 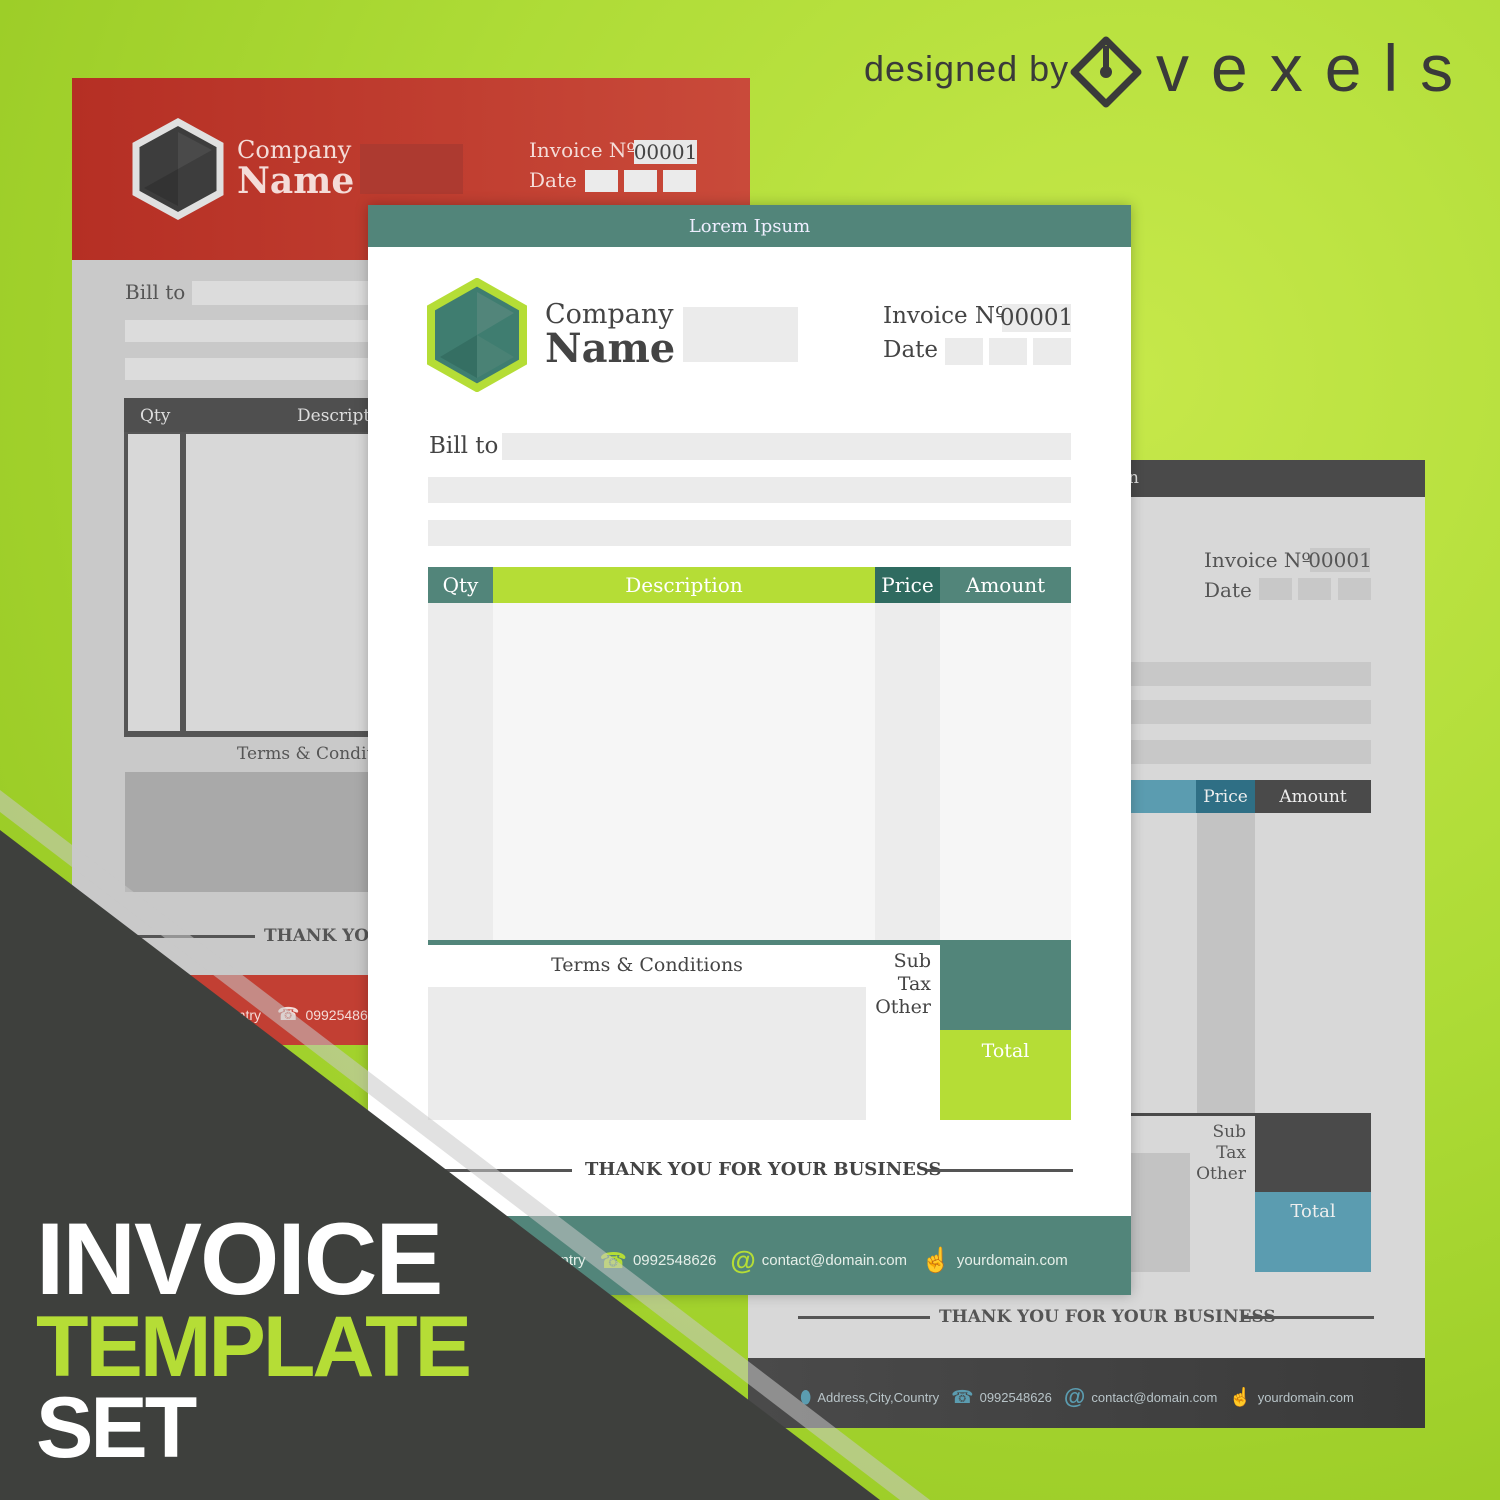 What do you see at coordinates (239, 1259) in the screenshot?
I see `title-invoice: INVOICE` at bounding box center [239, 1259].